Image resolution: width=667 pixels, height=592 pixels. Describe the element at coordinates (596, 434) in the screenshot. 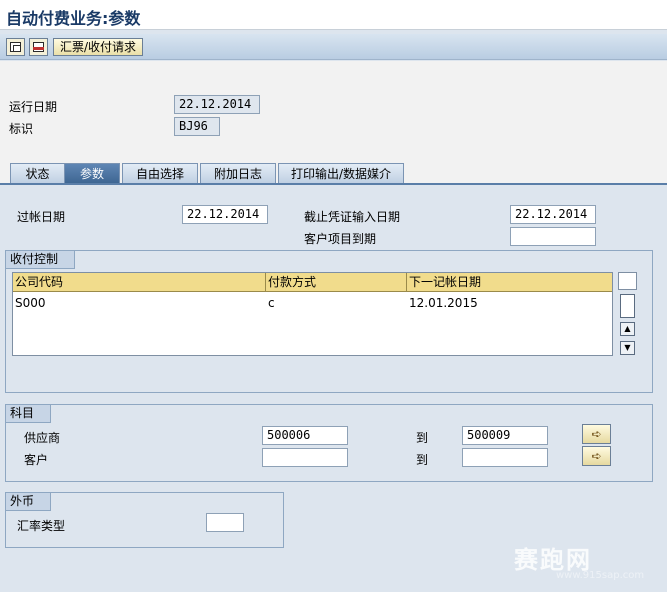

I see `vendor-multiple-selection-icon: ➪` at that location.